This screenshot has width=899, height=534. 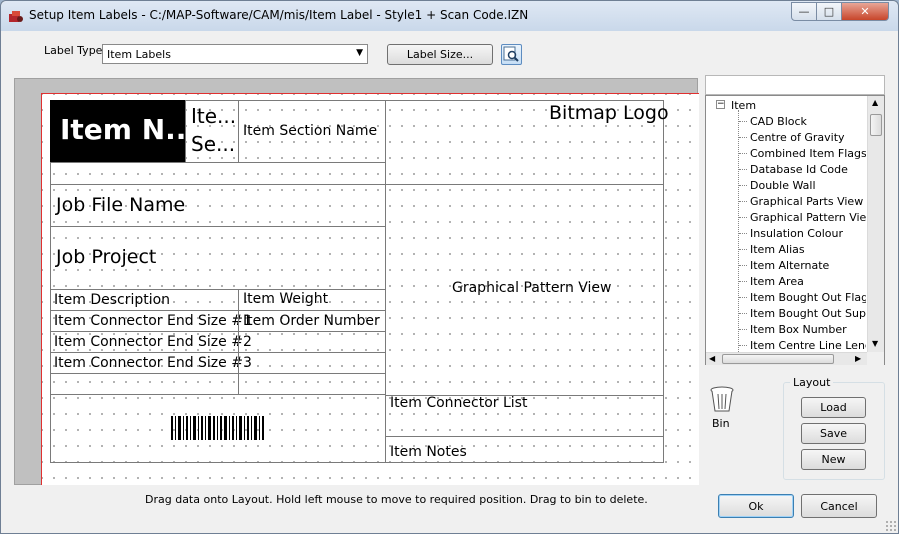 I want to click on chevron-down-icon: ▼, so click(x=359, y=53).